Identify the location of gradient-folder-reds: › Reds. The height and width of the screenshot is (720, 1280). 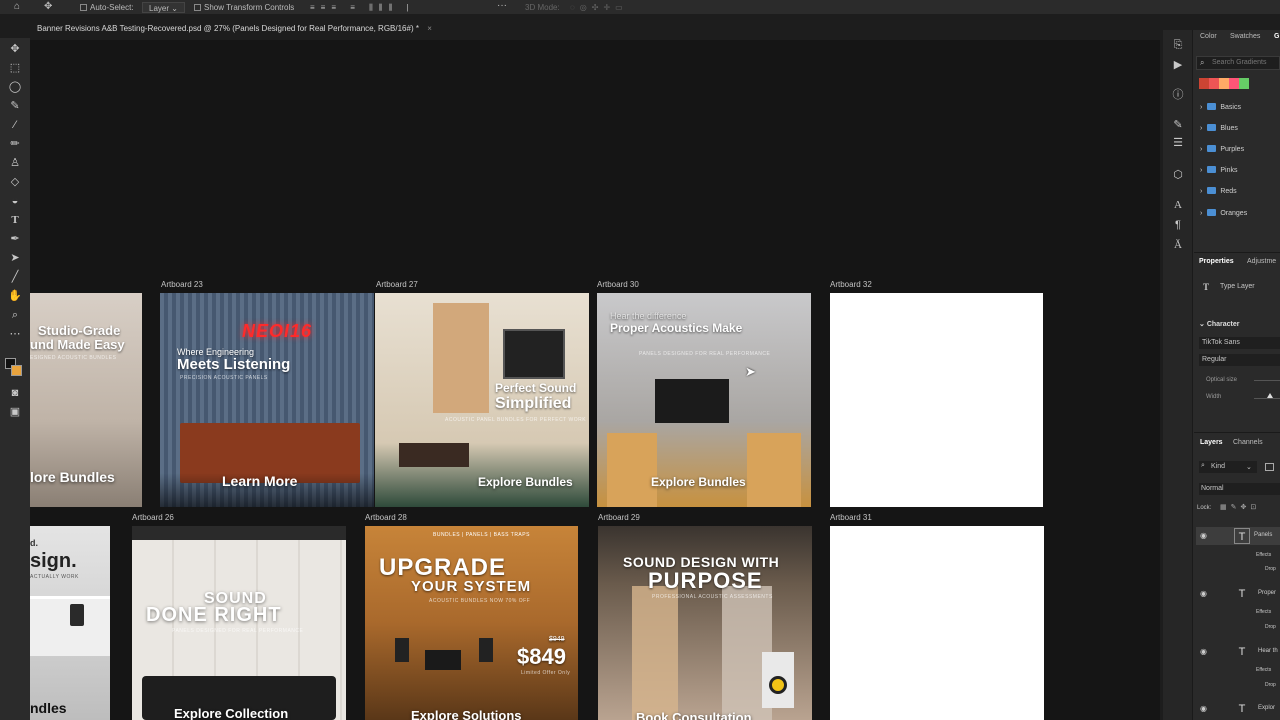
(1218, 191).